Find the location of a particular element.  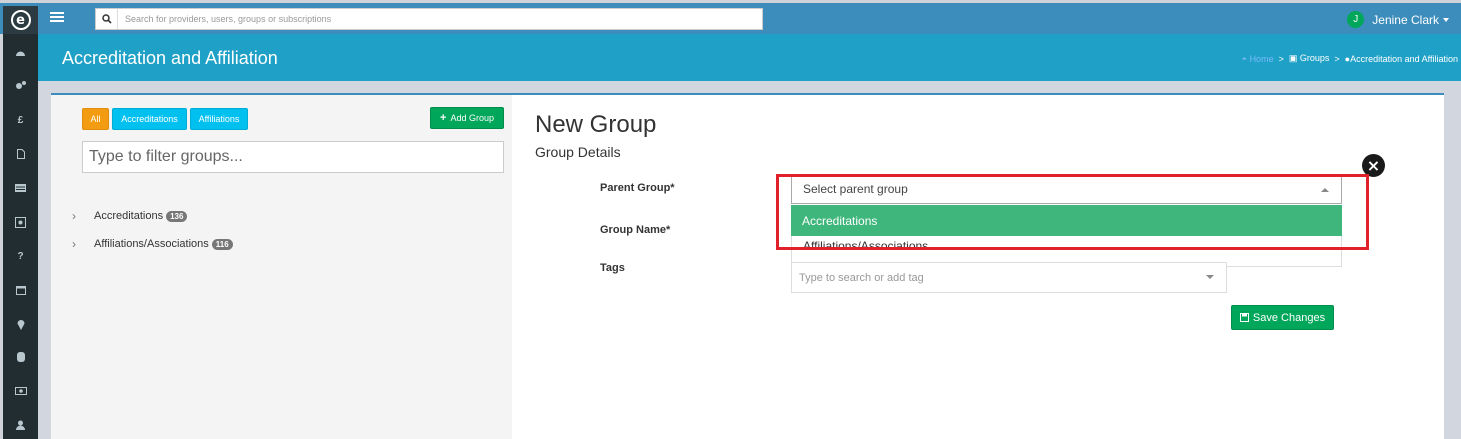

count-badge: 116 is located at coordinates (222, 244).